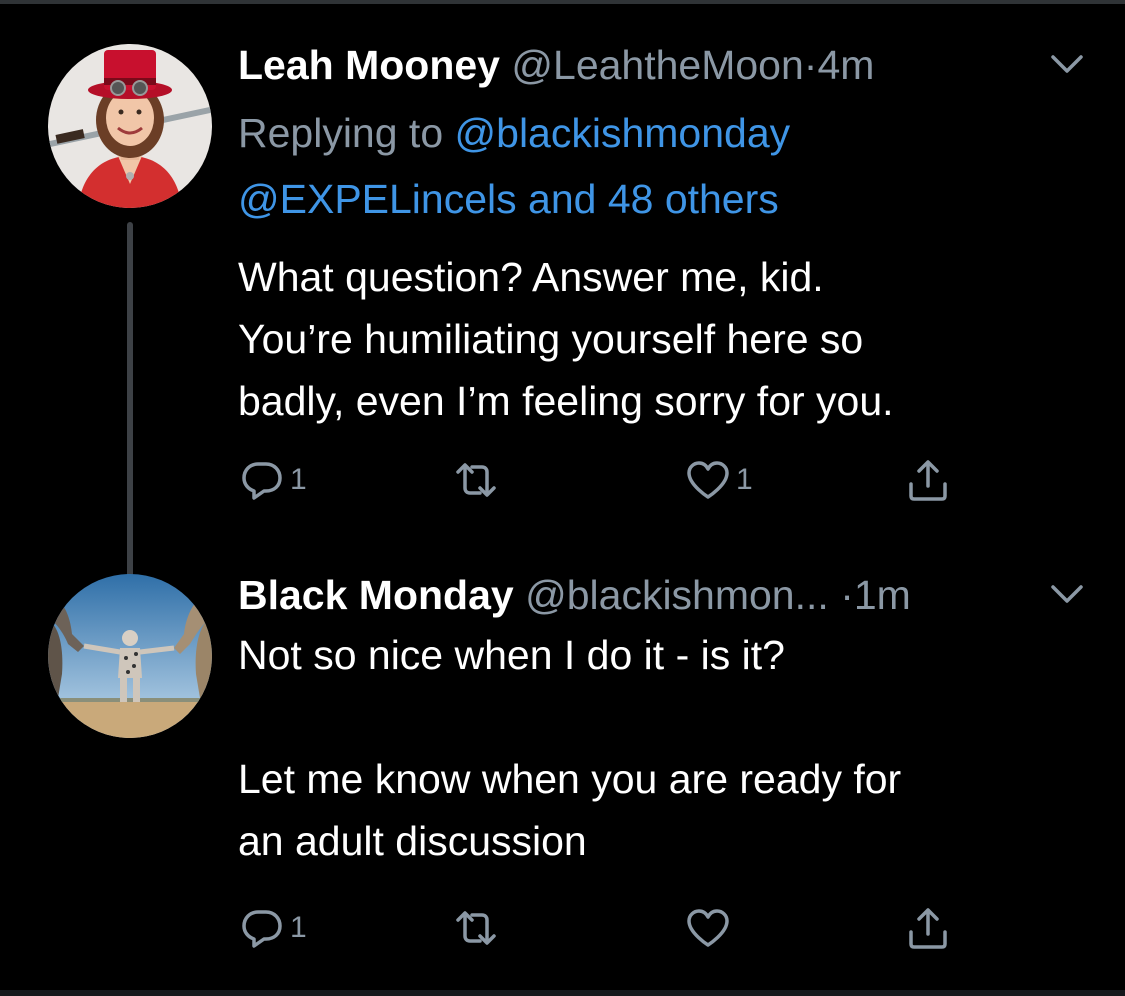 This screenshot has height=996, width=1125. What do you see at coordinates (130, 406) in the screenshot?
I see `thread-connector-line` at bounding box center [130, 406].